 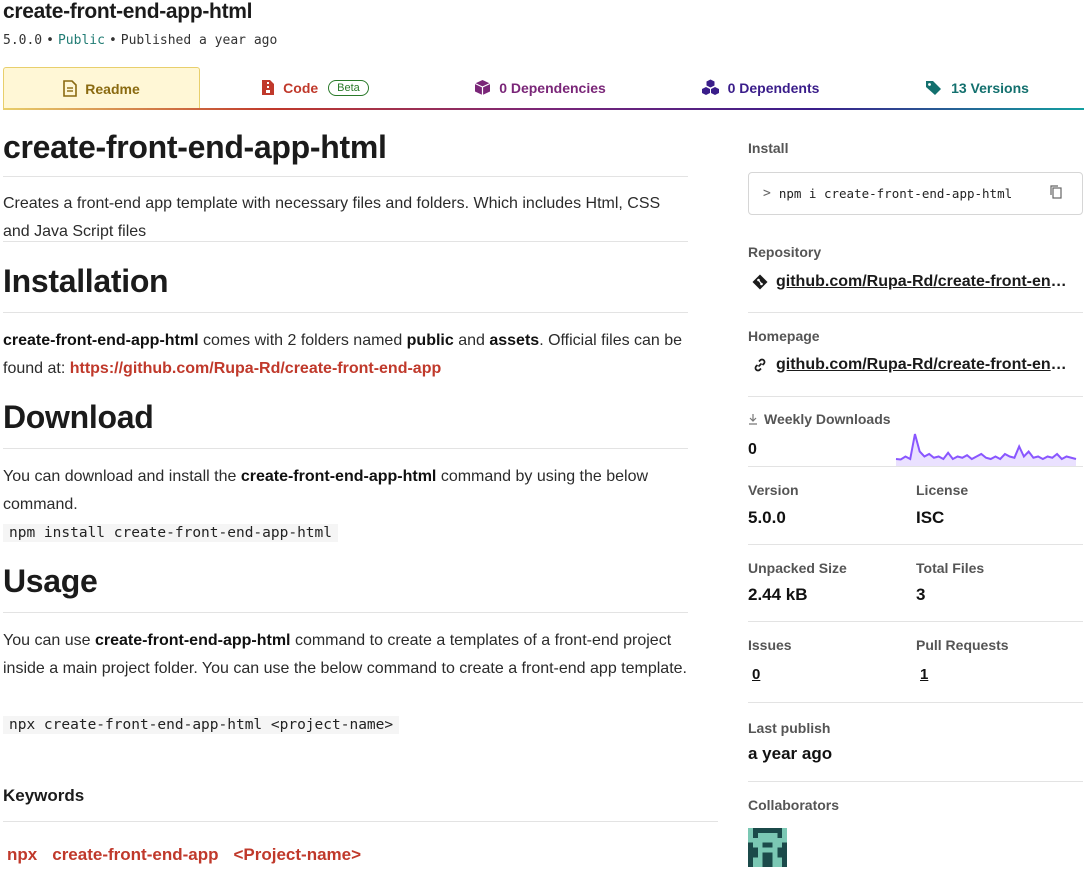 I want to click on text: You can download and install the, so click(x=122, y=476).